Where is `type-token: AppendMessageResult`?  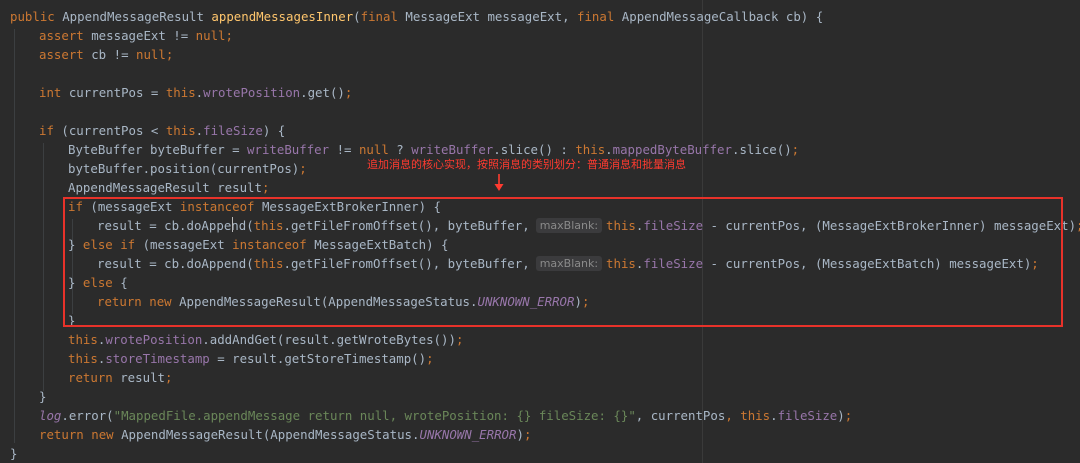 type-token: AppendMessageResult is located at coordinates (133, 16).